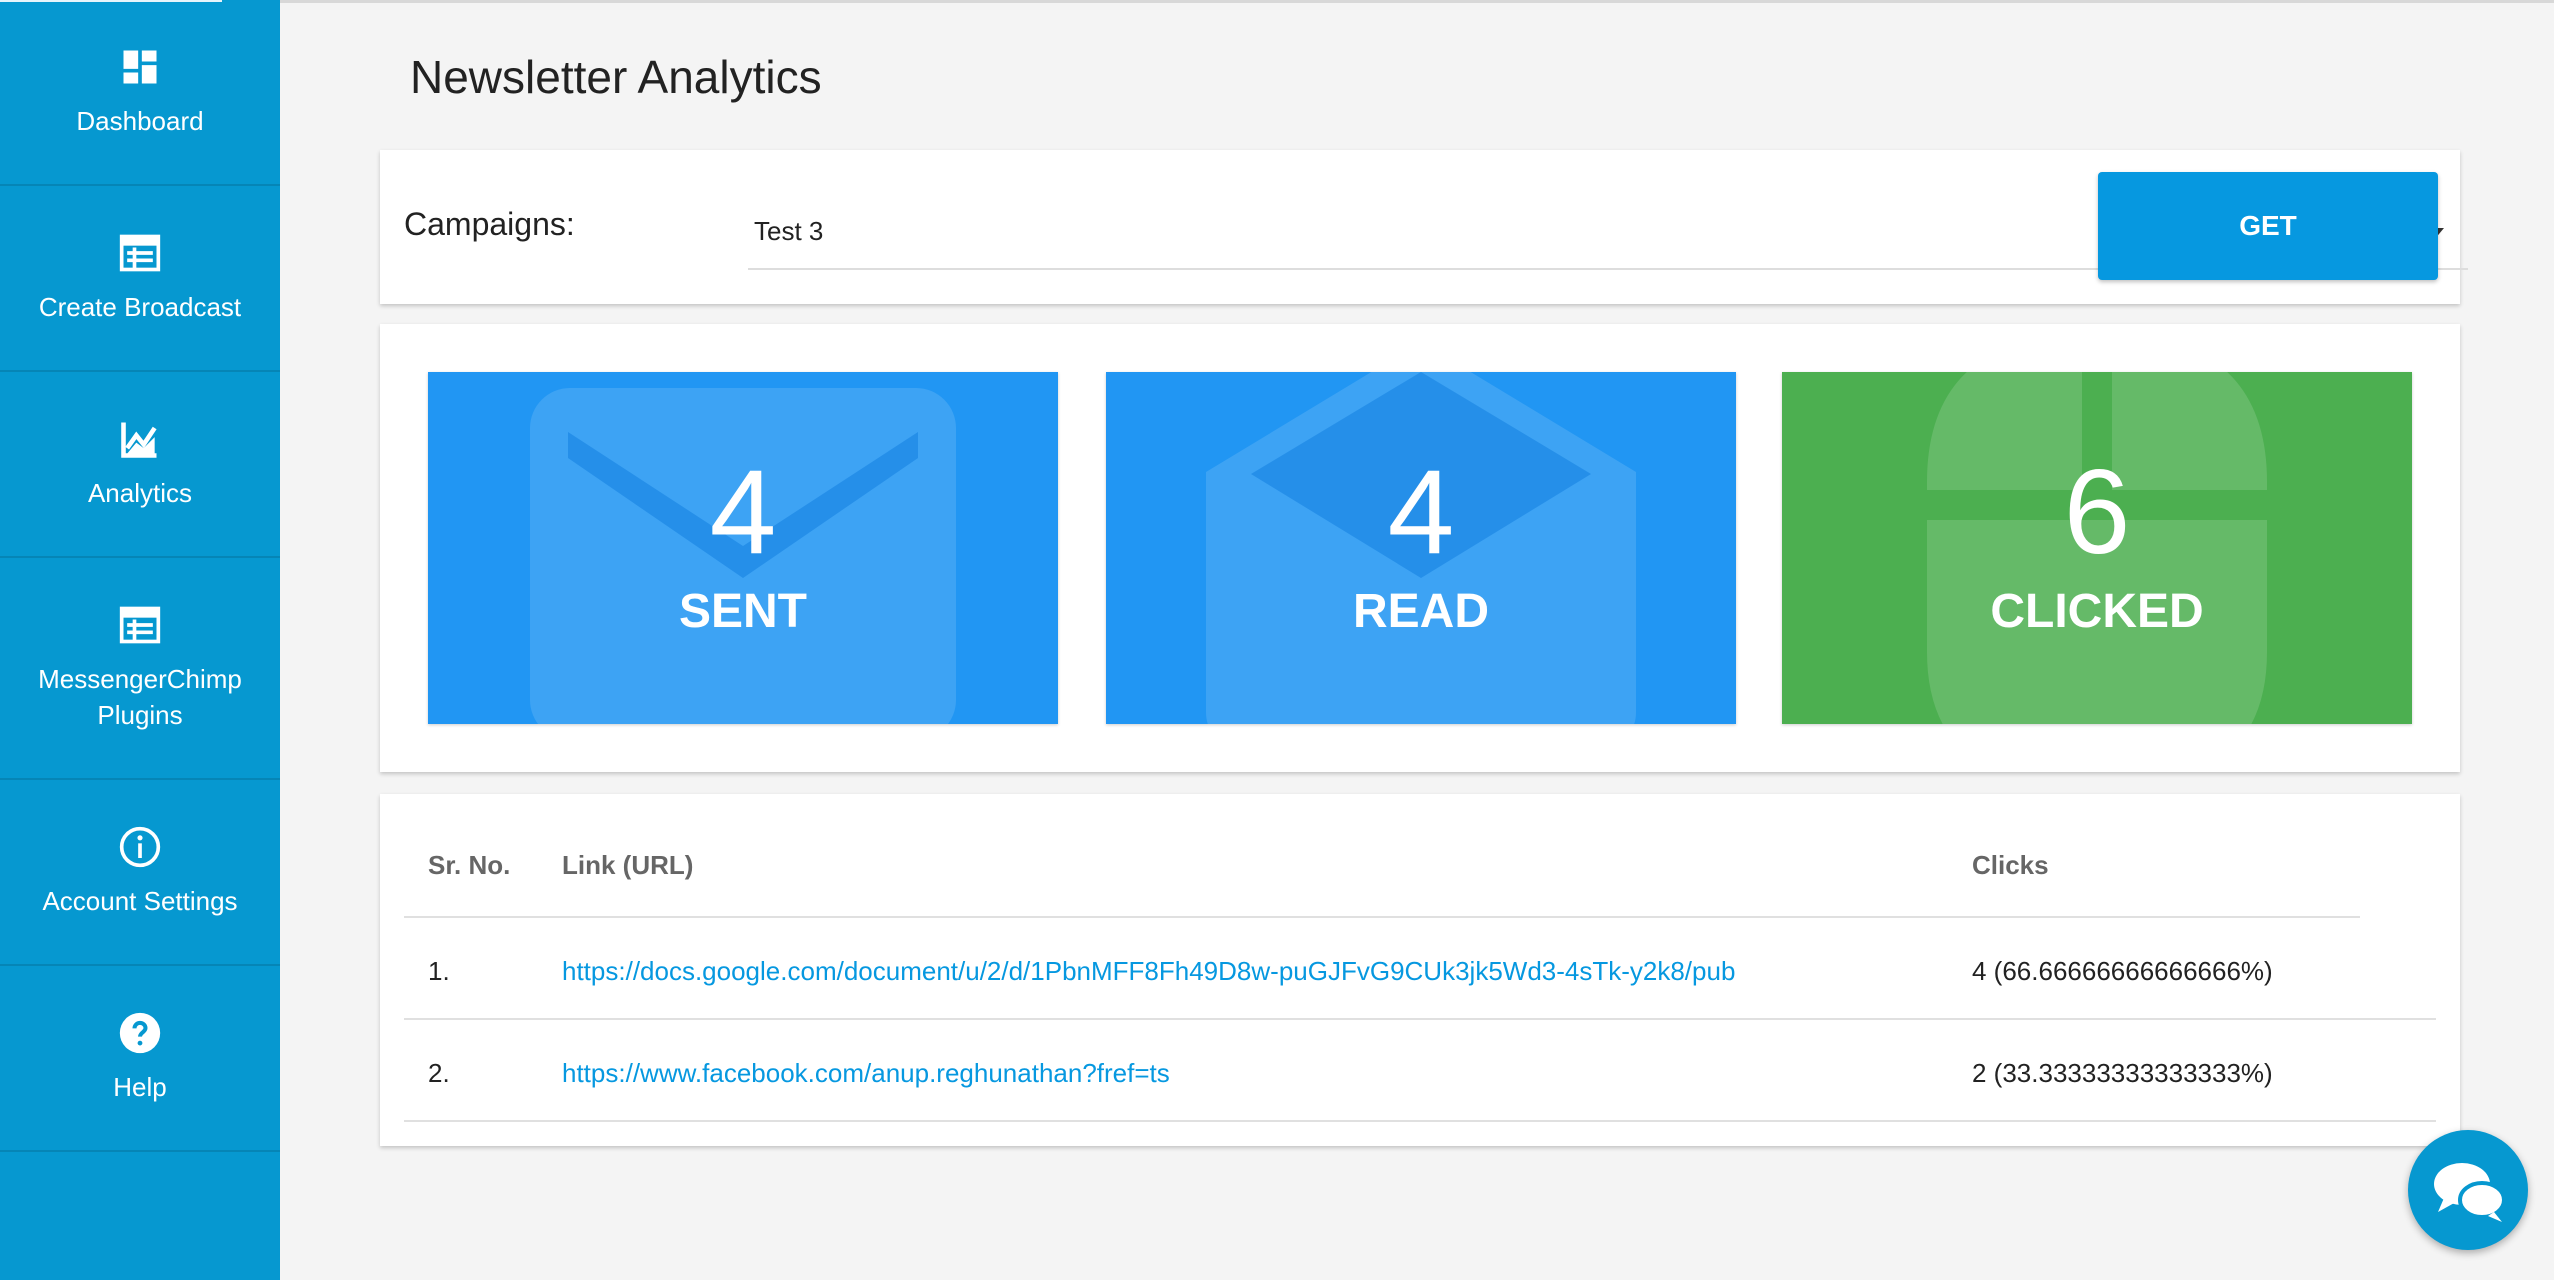  I want to click on stat-tile-read: 4 READ, so click(1421, 548).